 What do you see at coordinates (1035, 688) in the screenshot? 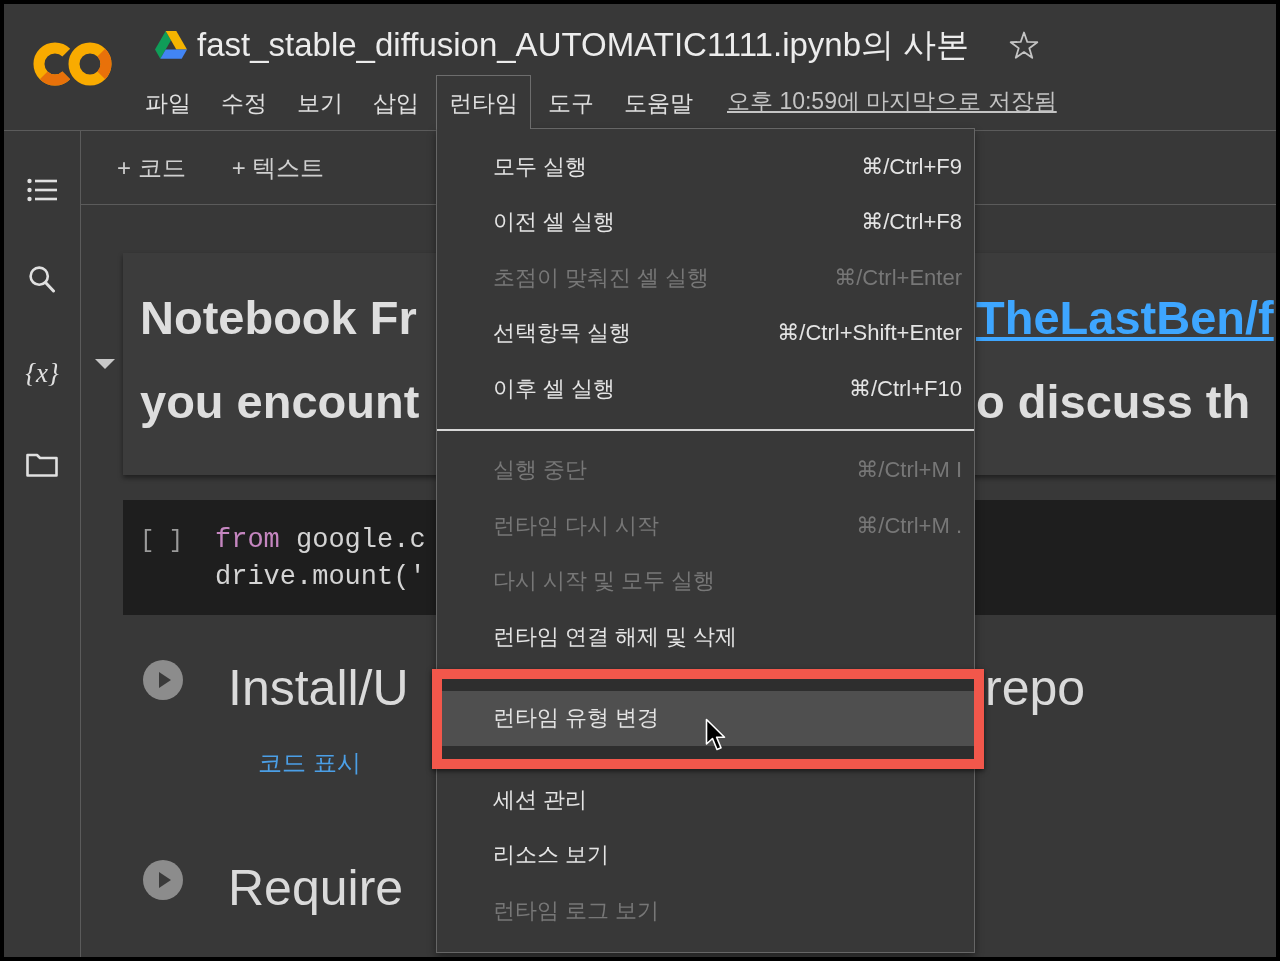
I see `section-heading: repo` at bounding box center [1035, 688].